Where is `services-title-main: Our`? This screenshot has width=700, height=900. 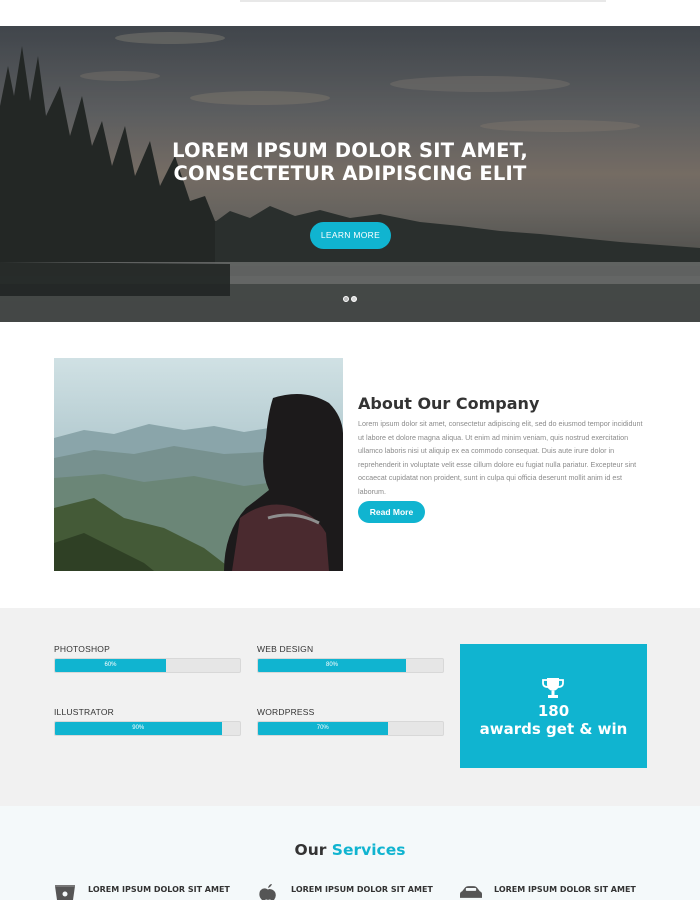
services-title-main: Our is located at coordinates (310, 850).